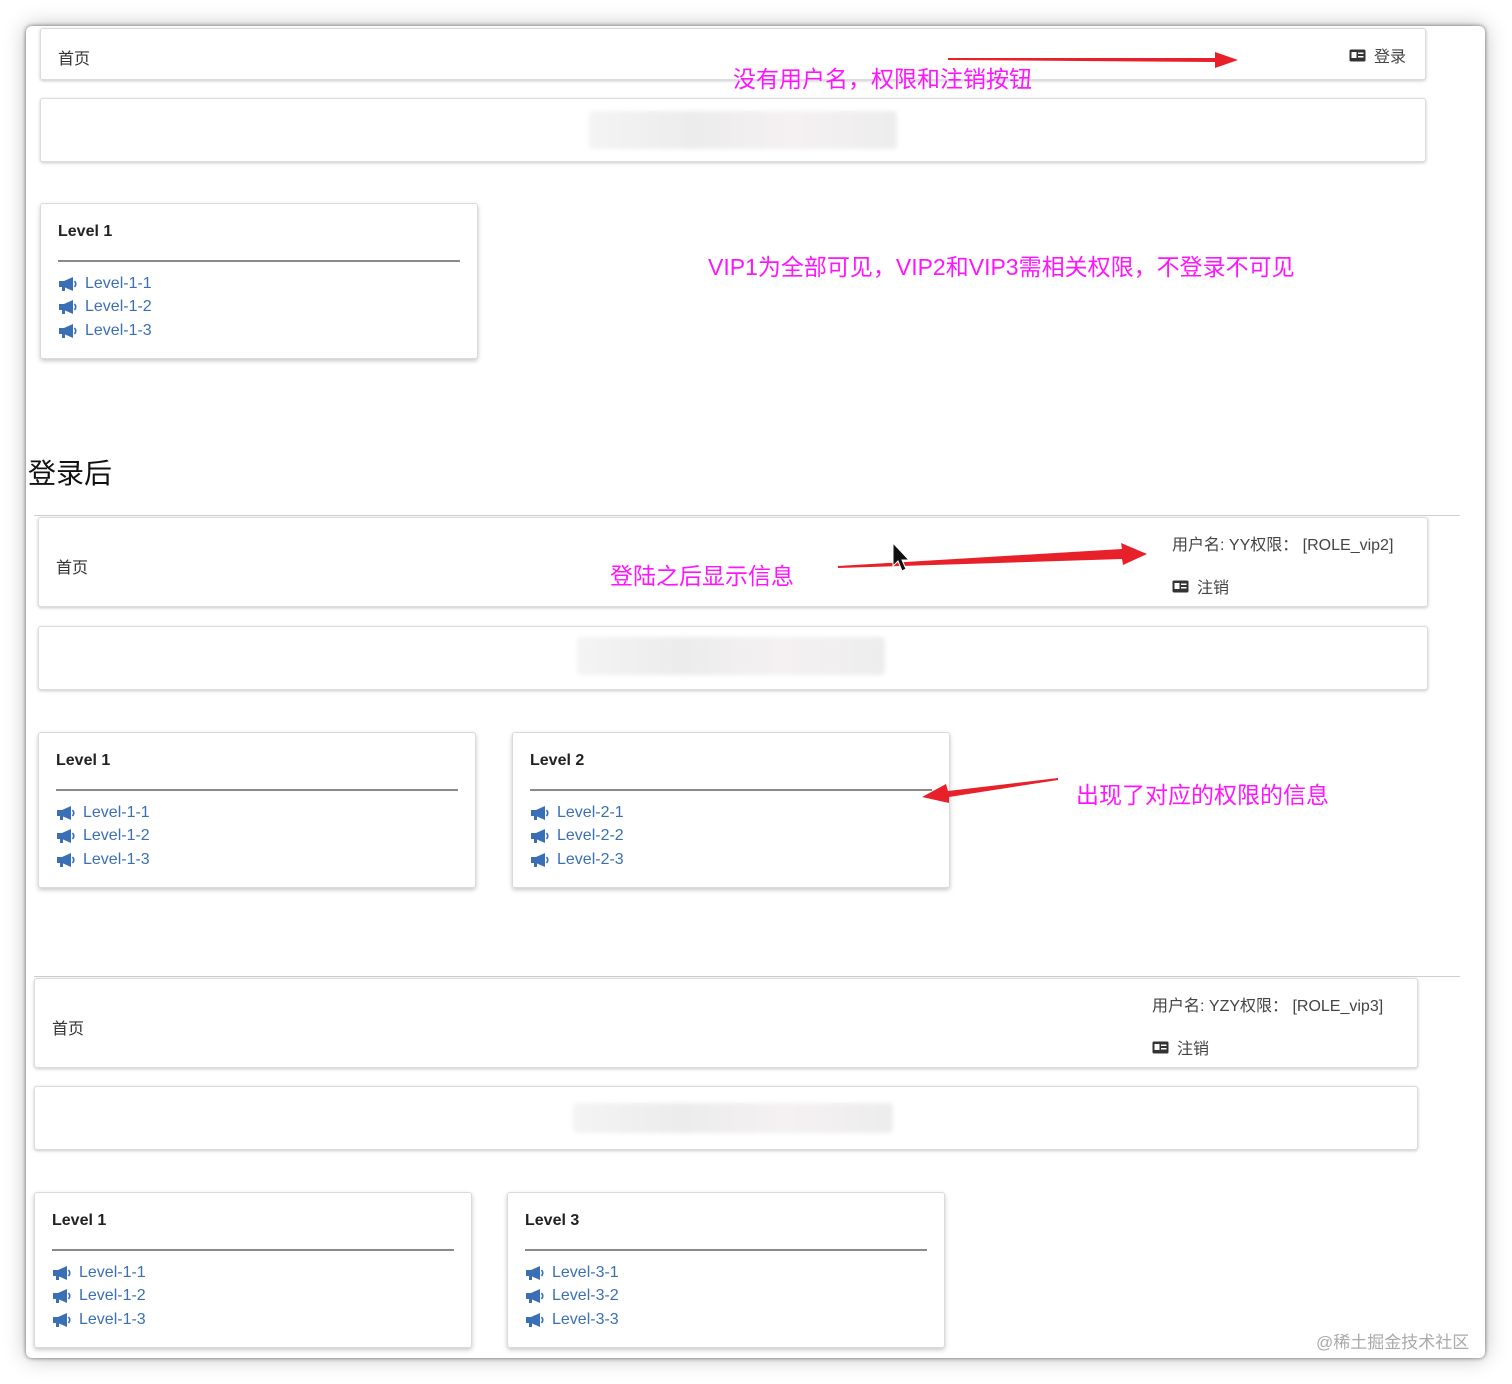 This screenshot has height=1384, width=1512. Describe the element at coordinates (1268, 1006) in the screenshot. I see `user-info: 用户名: YZY权限： [ROLE_vip3]` at that location.